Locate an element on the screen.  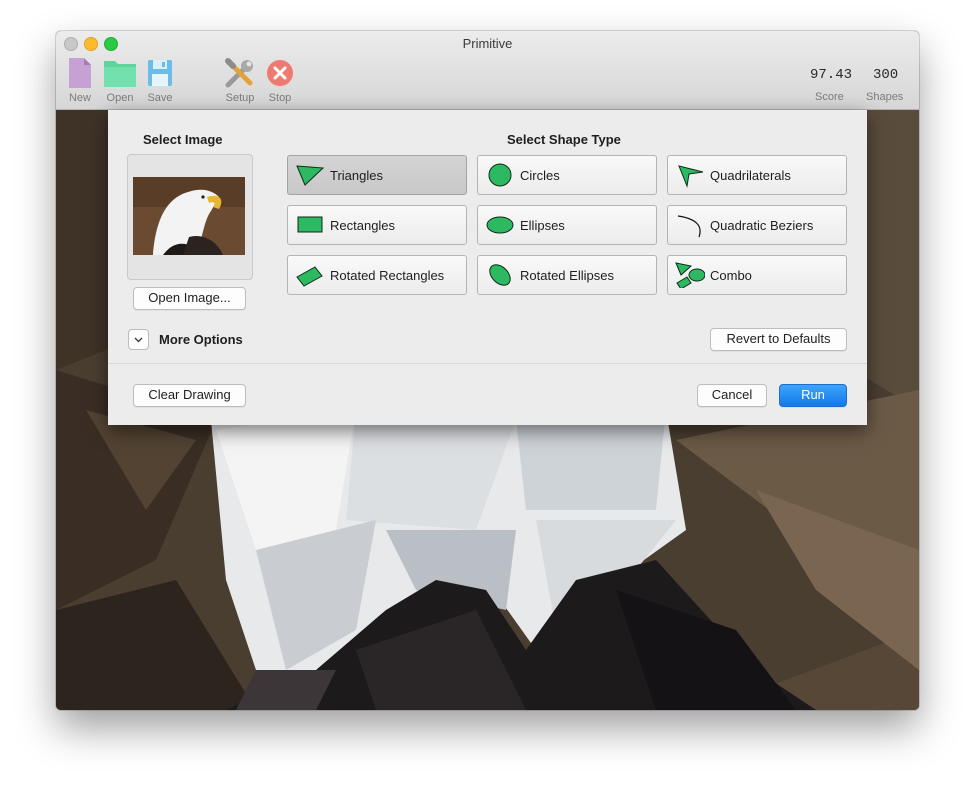
rotated-ellipse-icon is located at coordinates (500, 275).